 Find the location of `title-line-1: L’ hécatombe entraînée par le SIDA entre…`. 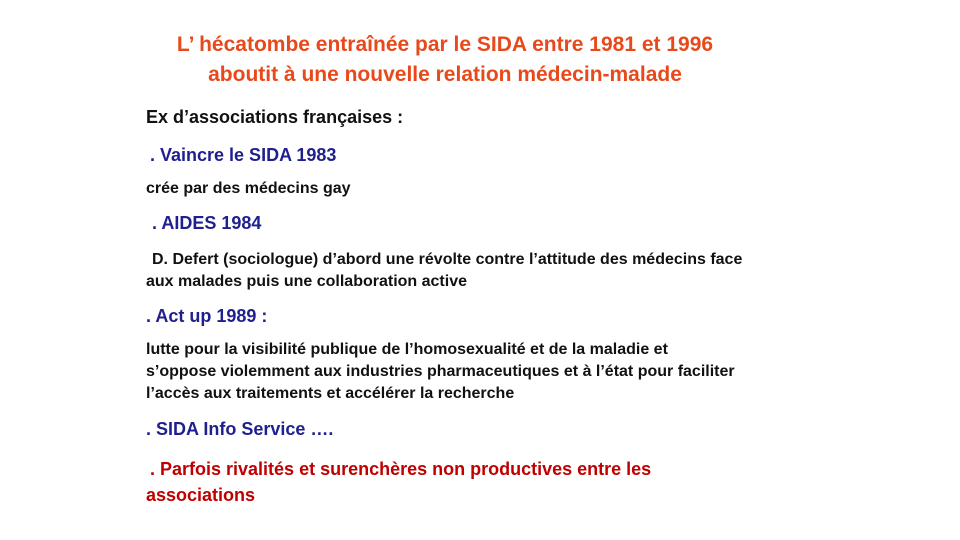

title-line-1: L’ hécatombe entraînée par le SIDA entre… is located at coordinates (445, 44).